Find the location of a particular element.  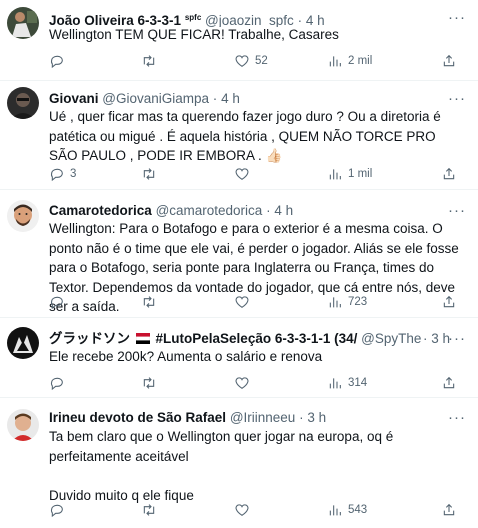

tweet-actions: 3 1 mil is located at coordinates (255, 174).